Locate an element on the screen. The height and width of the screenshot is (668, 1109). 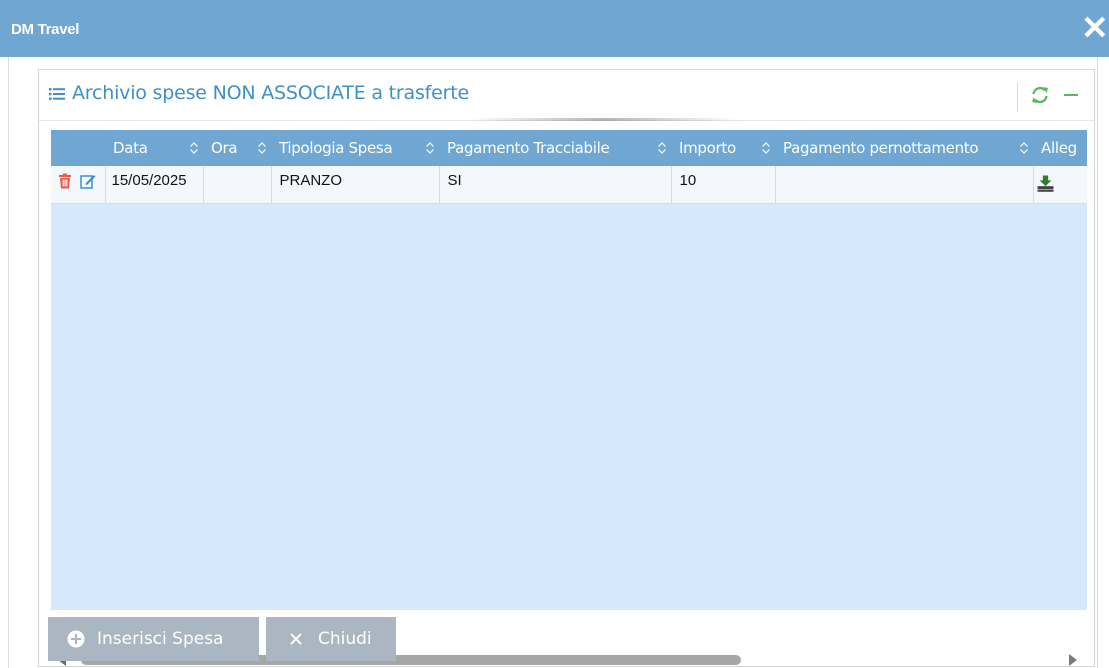
cell-allegato is located at coordinates (1060, 185).